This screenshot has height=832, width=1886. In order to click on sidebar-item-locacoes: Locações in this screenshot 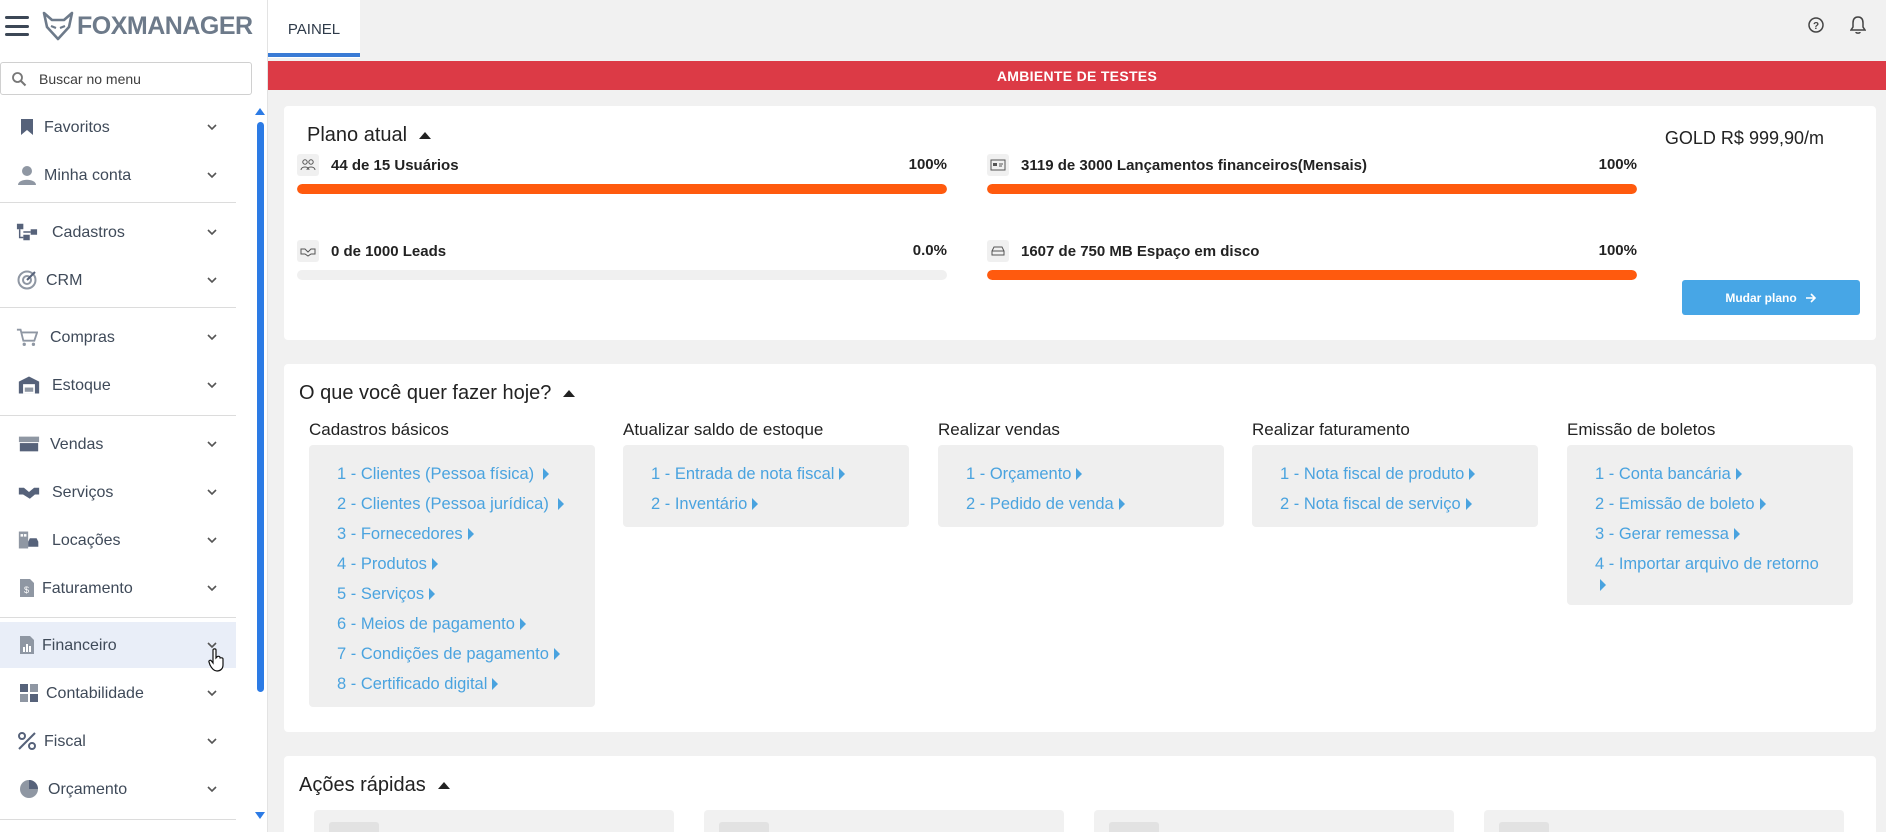, I will do `click(118, 540)`.